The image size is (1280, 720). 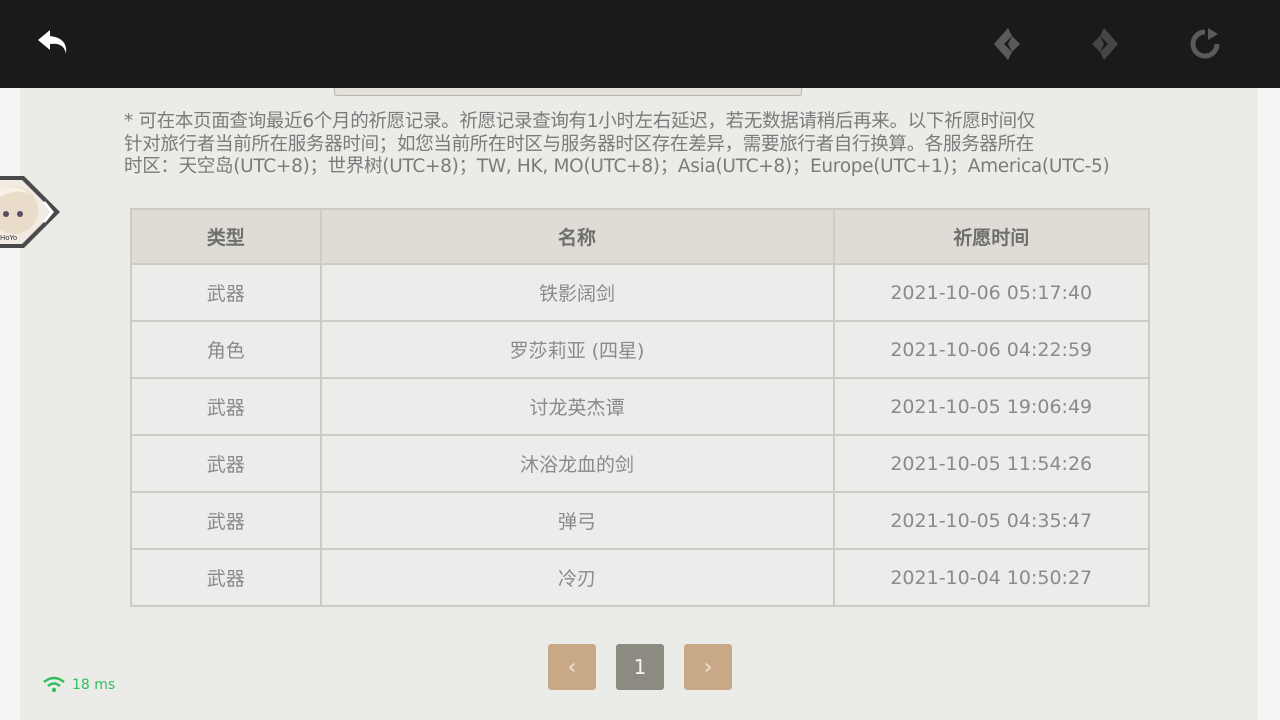 I want to click on cell-type: 角色, so click(x=226, y=349).